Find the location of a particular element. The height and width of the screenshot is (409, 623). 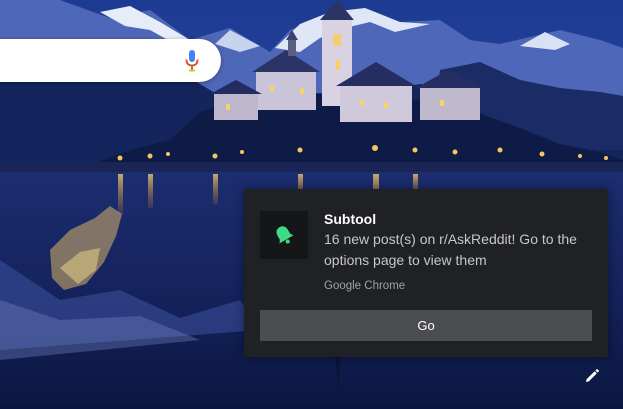

notification-source: Google Chrome is located at coordinates (365, 286).